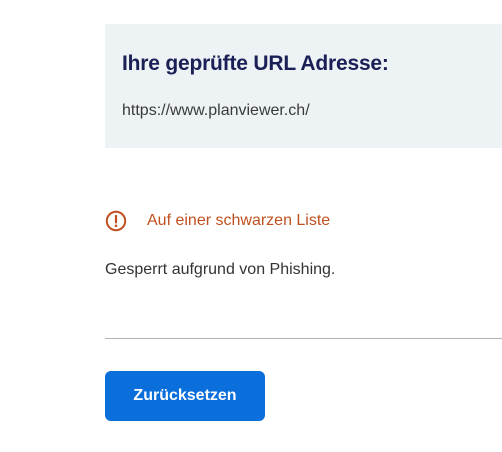 This screenshot has width=502, height=452. Describe the element at coordinates (220, 269) in the screenshot. I see `block-reason: Gesperrt aufgrund von Phishing.` at that location.